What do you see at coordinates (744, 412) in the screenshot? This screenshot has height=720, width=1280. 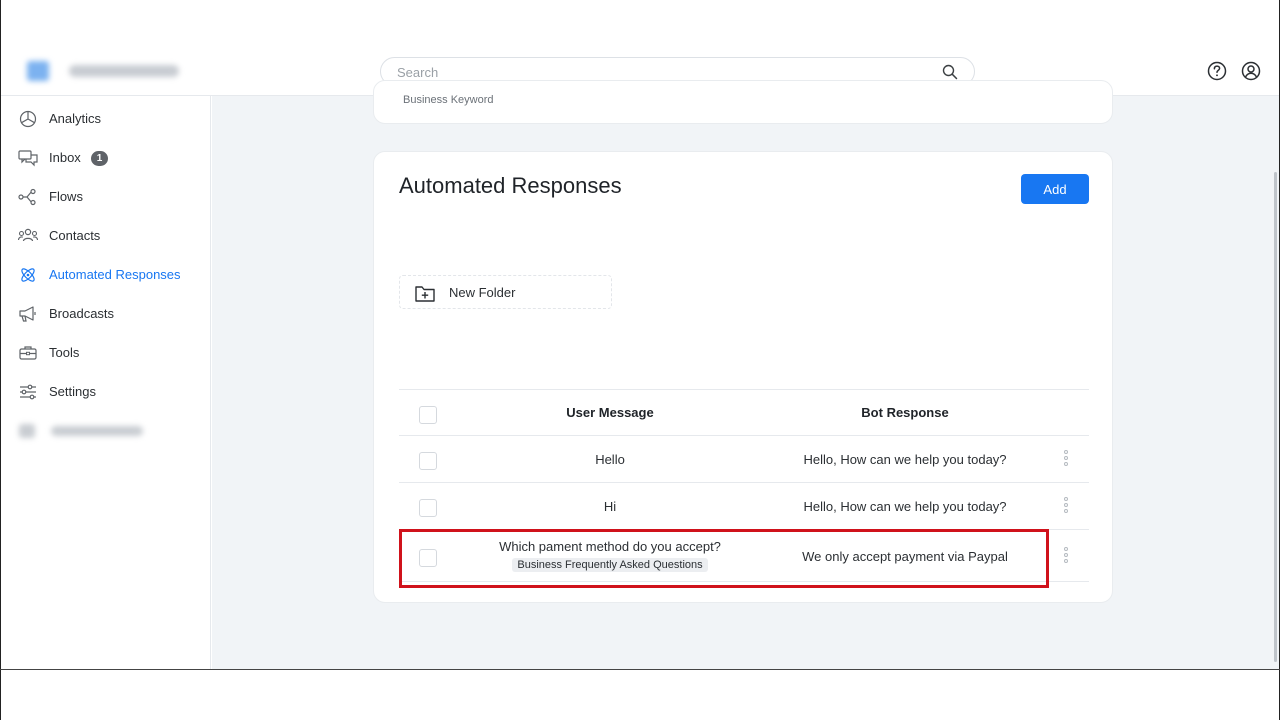 I see `table-header-row: User Message Bot Response` at bounding box center [744, 412].